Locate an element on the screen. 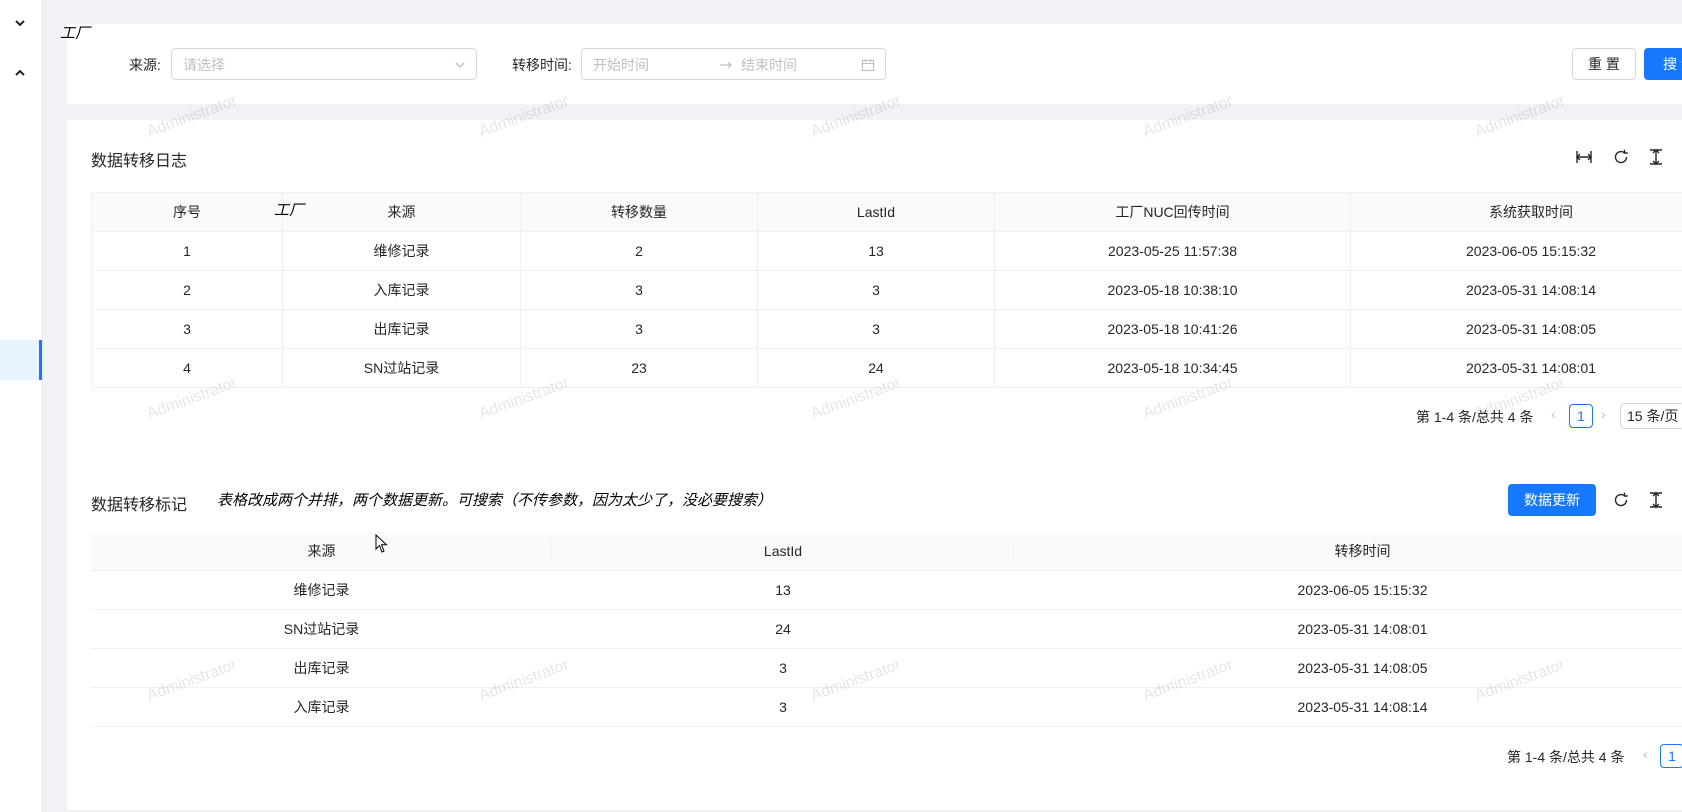 Image resolution: width=1682 pixels, height=812 pixels. sidebar-active-item is located at coordinates (21, 360).